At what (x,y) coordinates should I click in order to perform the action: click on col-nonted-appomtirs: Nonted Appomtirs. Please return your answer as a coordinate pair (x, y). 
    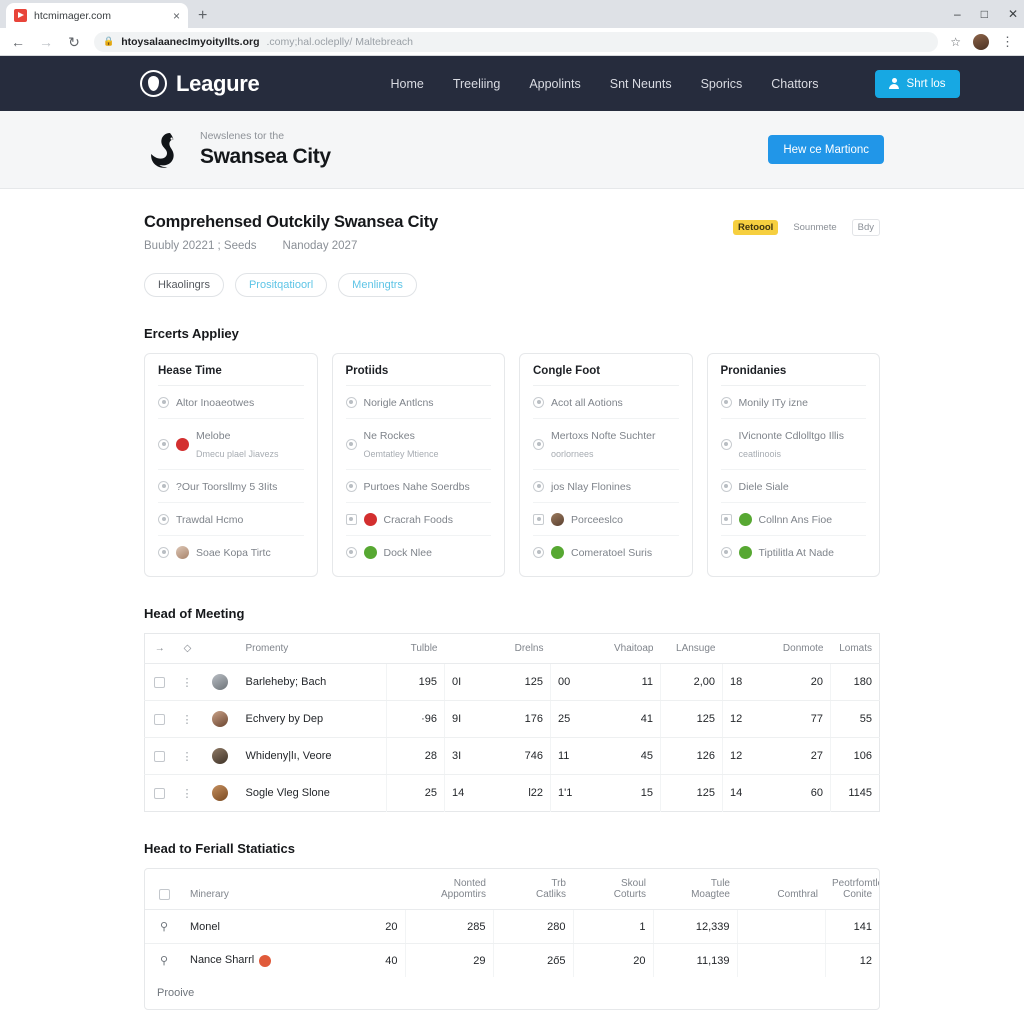
    Looking at the image, I should click on (449, 889).